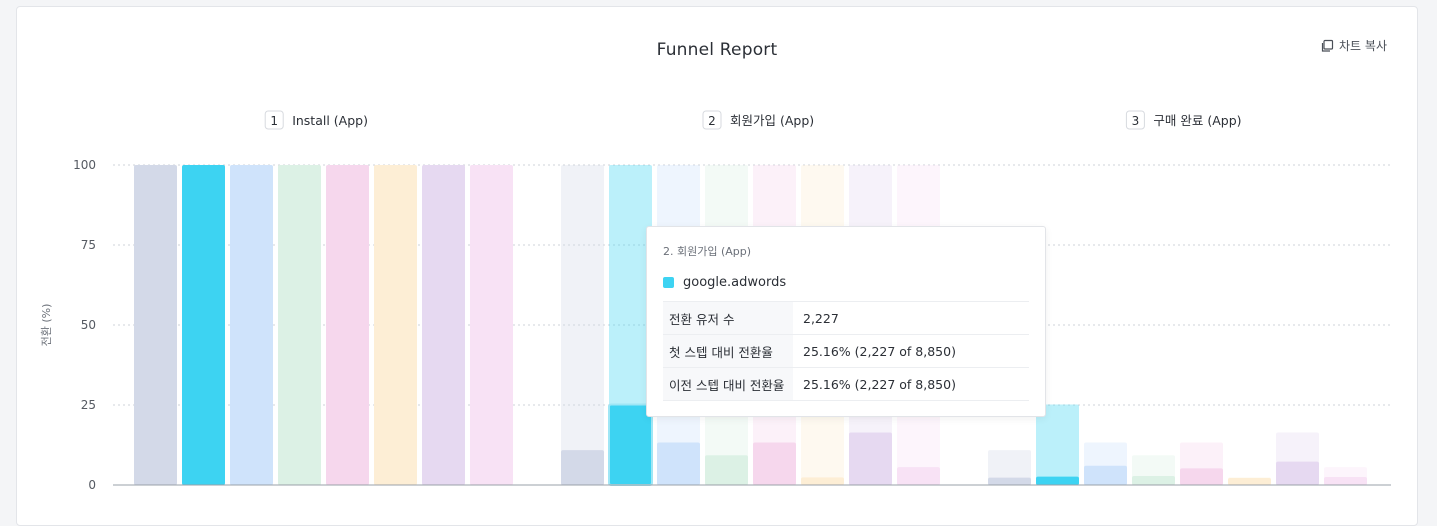 Image resolution: width=1437 pixels, height=526 pixels. I want to click on tooltip-step-label: 2. 회원가입 (App), so click(707, 251).